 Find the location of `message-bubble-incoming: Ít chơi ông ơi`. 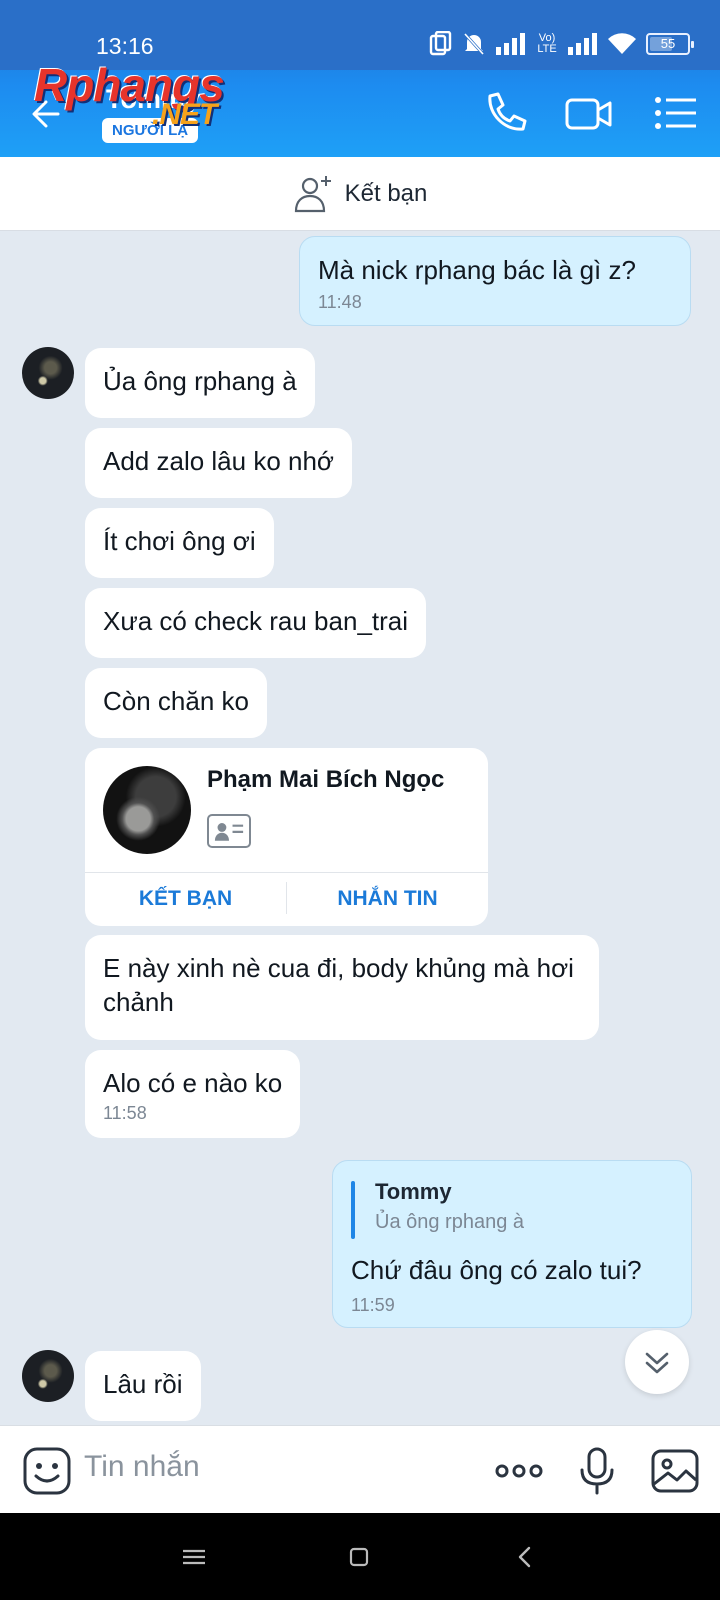

message-bubble-incoming: Ít chơi ông ơi is located at coordinates (179, 543).